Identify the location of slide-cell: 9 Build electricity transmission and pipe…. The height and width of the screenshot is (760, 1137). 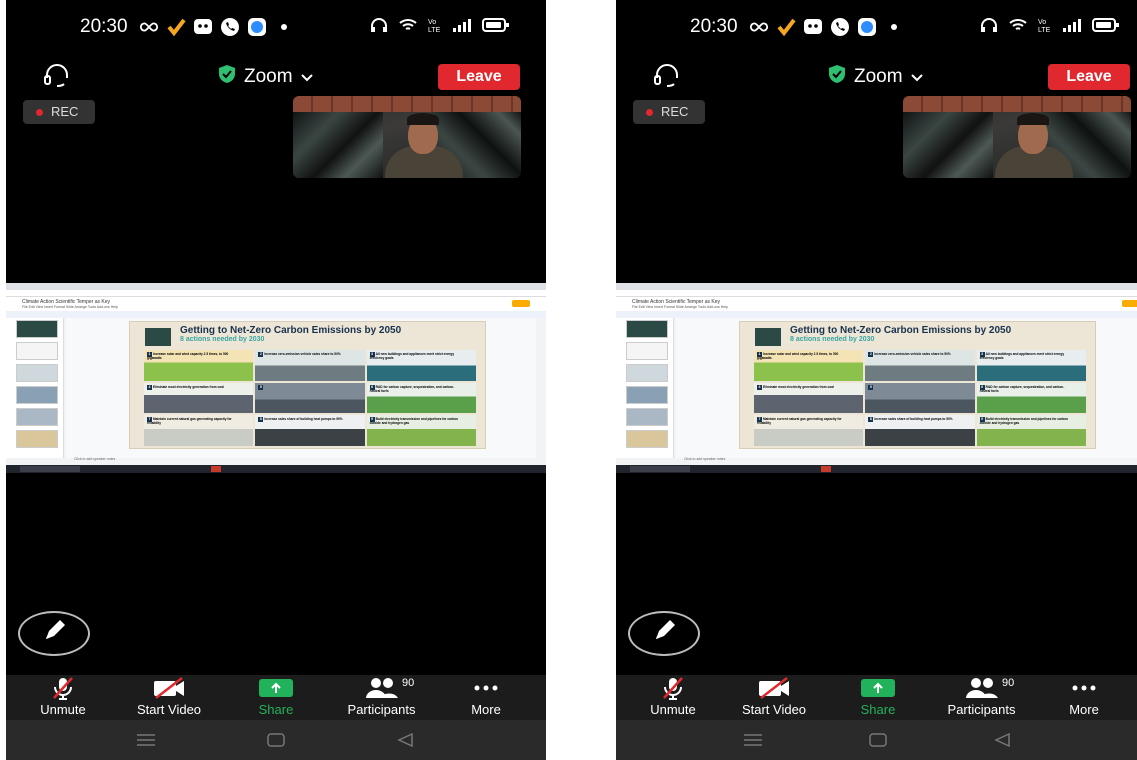
(1031, 430).